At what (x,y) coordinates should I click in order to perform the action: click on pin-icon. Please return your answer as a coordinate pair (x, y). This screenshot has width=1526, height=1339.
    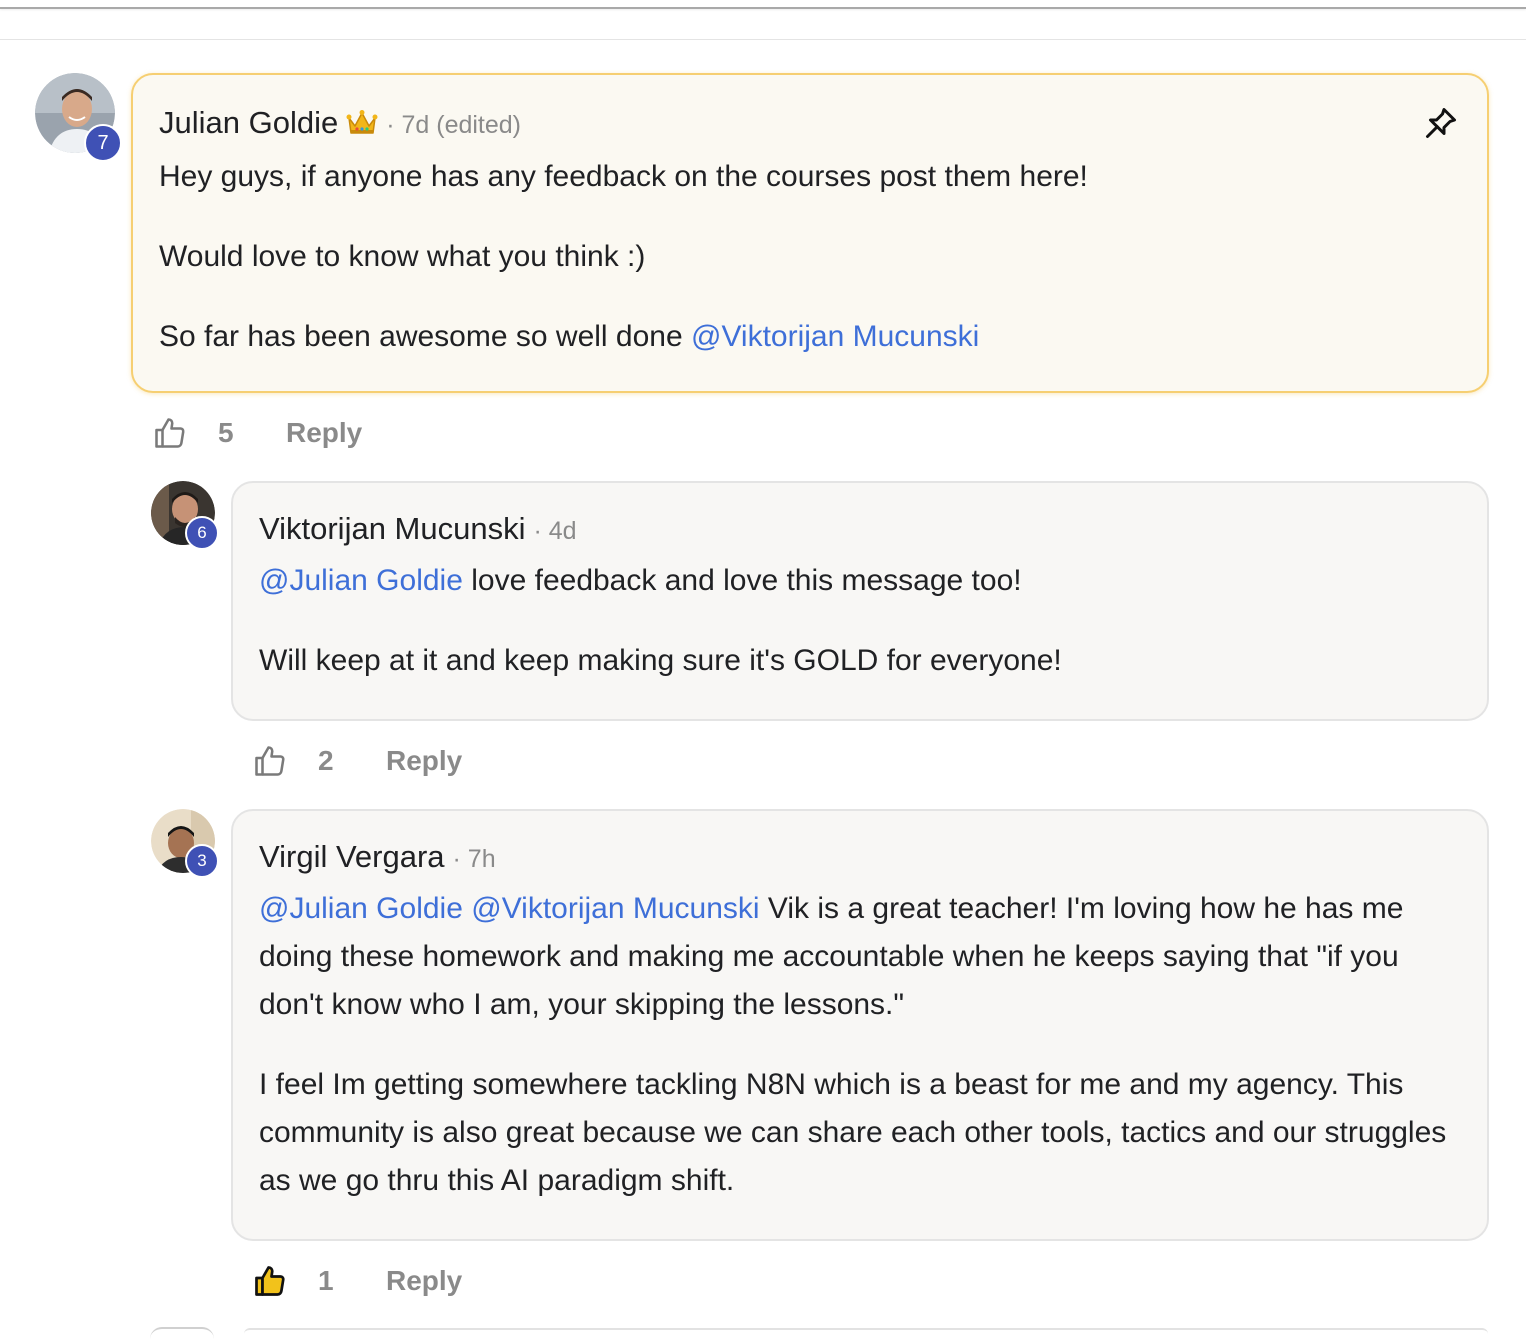
    Looking at the image, I should click on (1441, 123).